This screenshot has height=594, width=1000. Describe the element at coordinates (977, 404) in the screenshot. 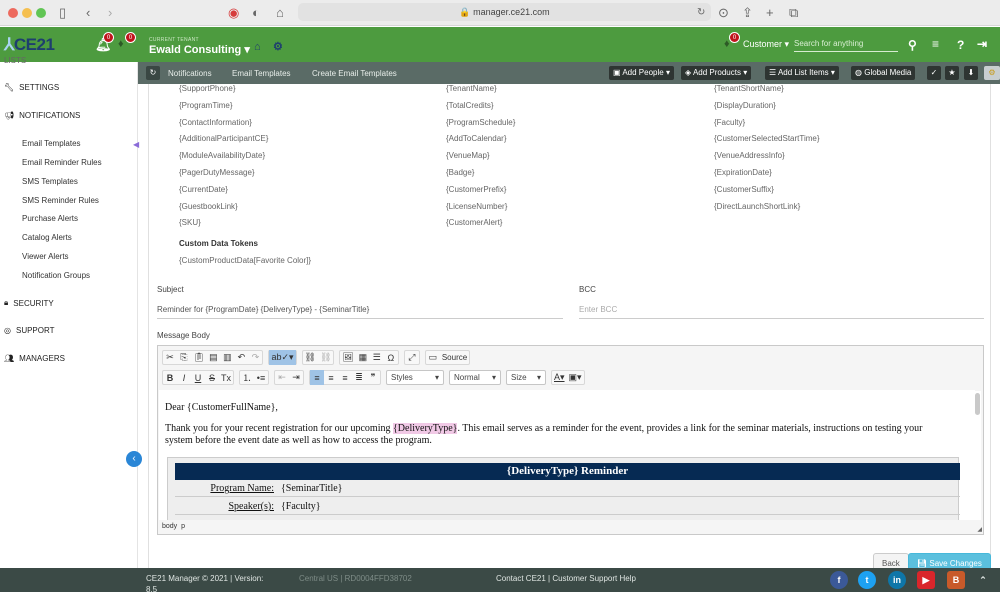

I see `scrollbar-thumb` at that location.